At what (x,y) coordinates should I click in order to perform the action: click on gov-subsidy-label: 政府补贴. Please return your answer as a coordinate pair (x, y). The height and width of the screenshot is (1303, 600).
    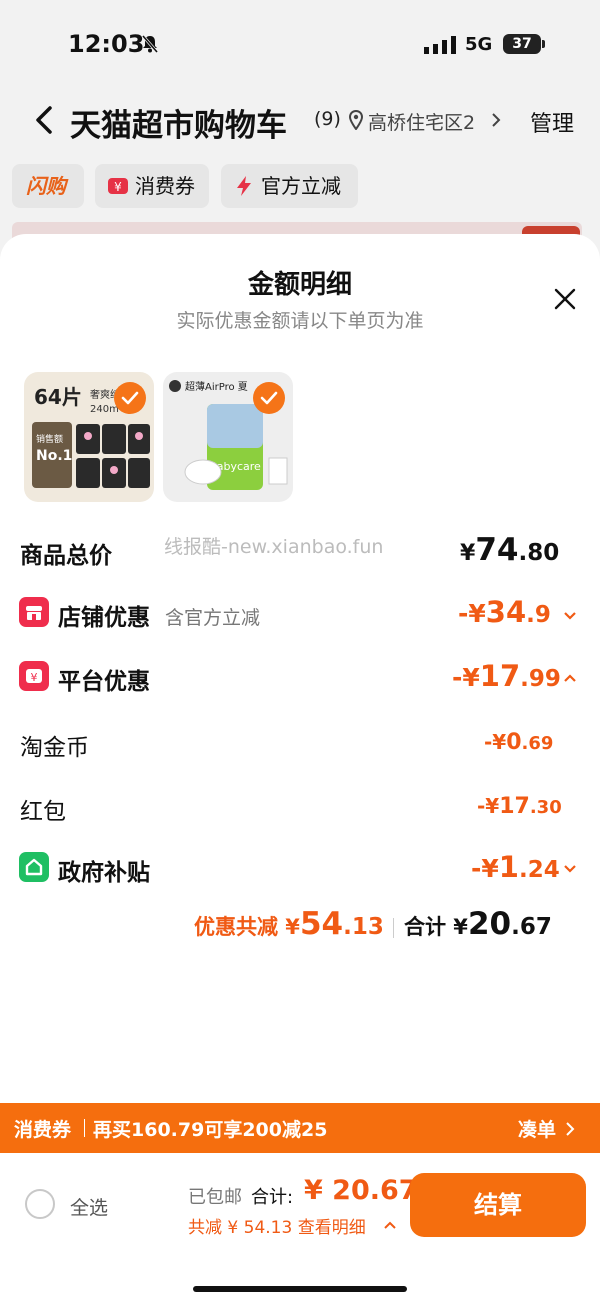
    Looking at the image, I should click on (104, 873).